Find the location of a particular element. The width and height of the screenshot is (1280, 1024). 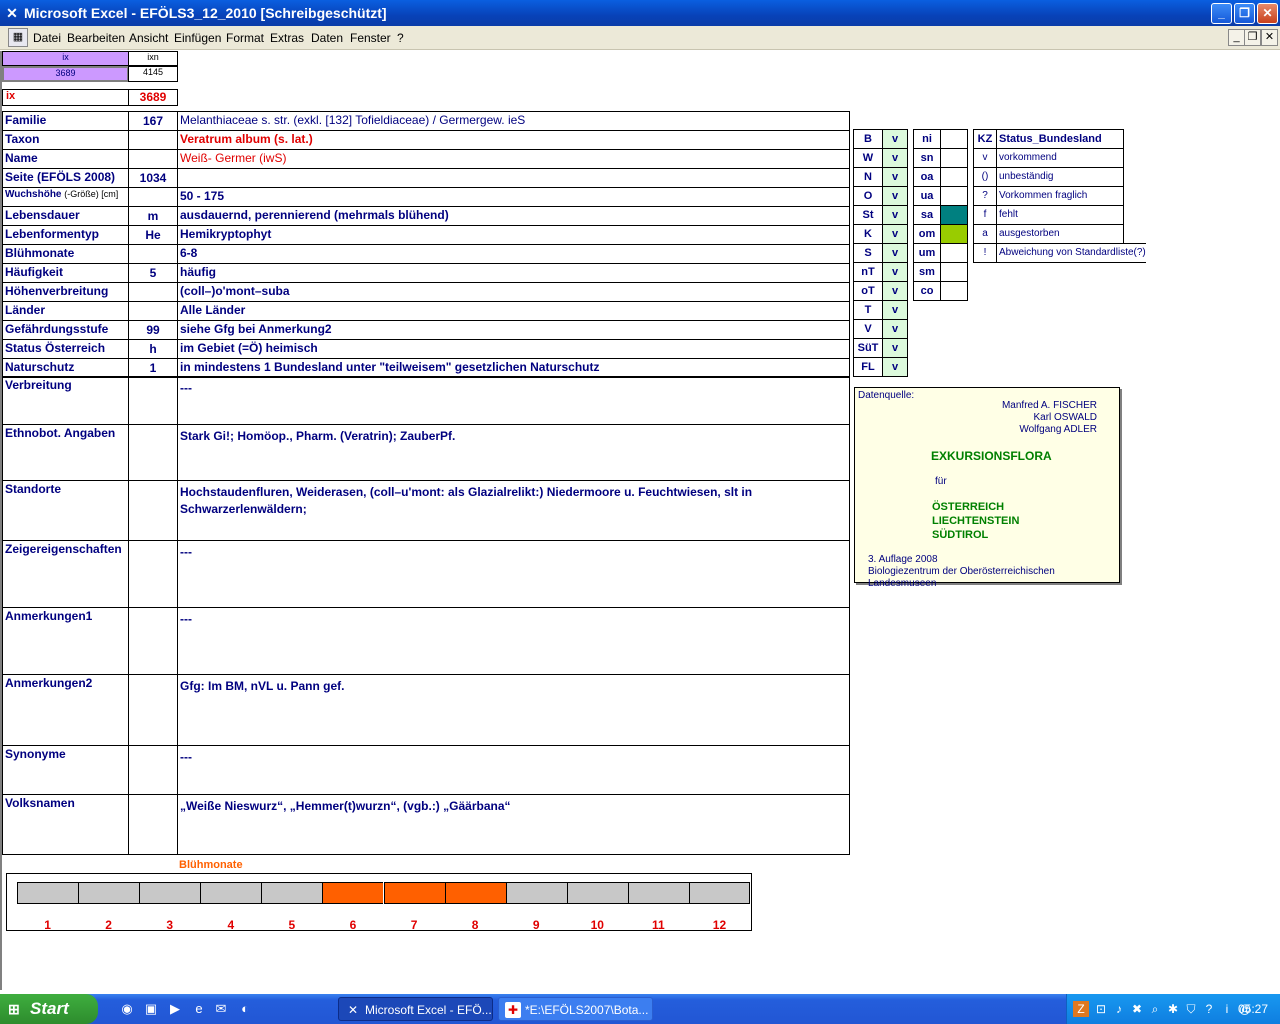

row-code: 167 is located at coordinates (153, 121).